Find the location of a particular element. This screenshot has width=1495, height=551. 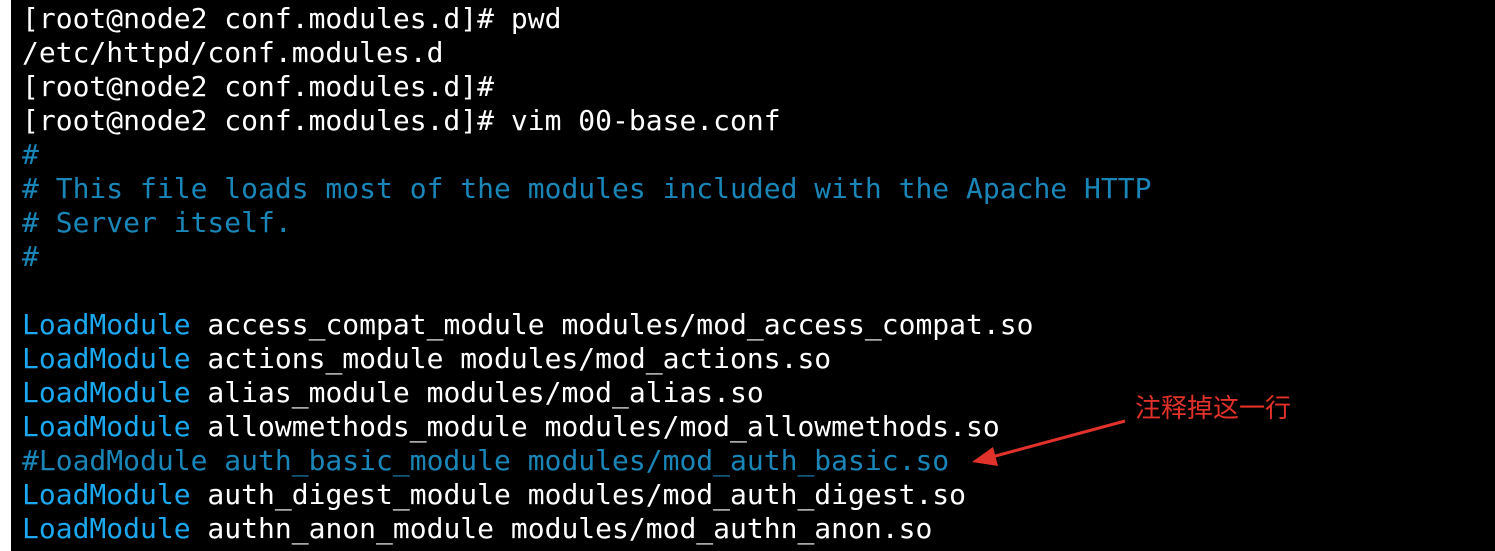

line-text: [root@node2 conf.modules.d]# pwd is located at coordinates (292, 18).